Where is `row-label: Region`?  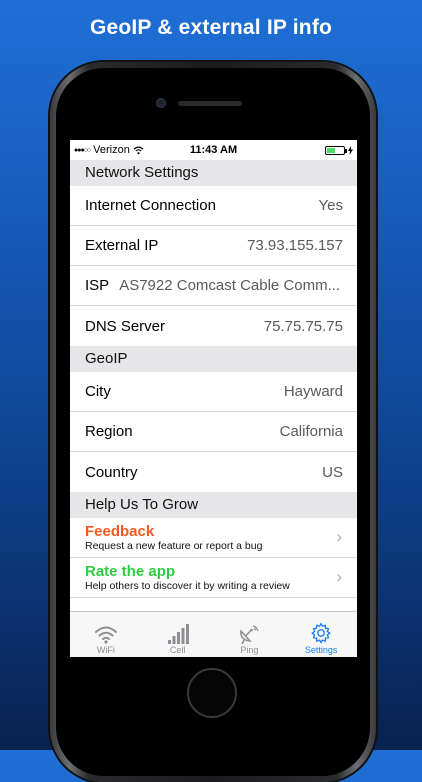 row-label: Region is located at coordinates (109, 431).